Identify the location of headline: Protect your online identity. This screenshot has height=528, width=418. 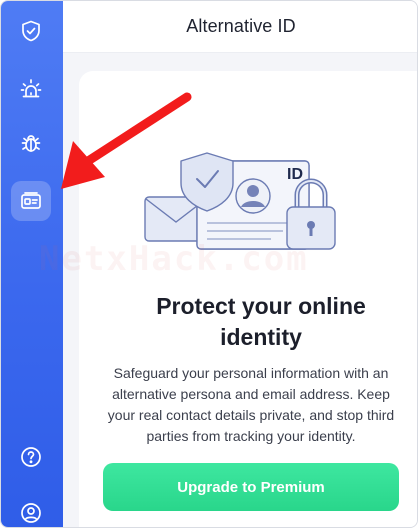
(261, 322).